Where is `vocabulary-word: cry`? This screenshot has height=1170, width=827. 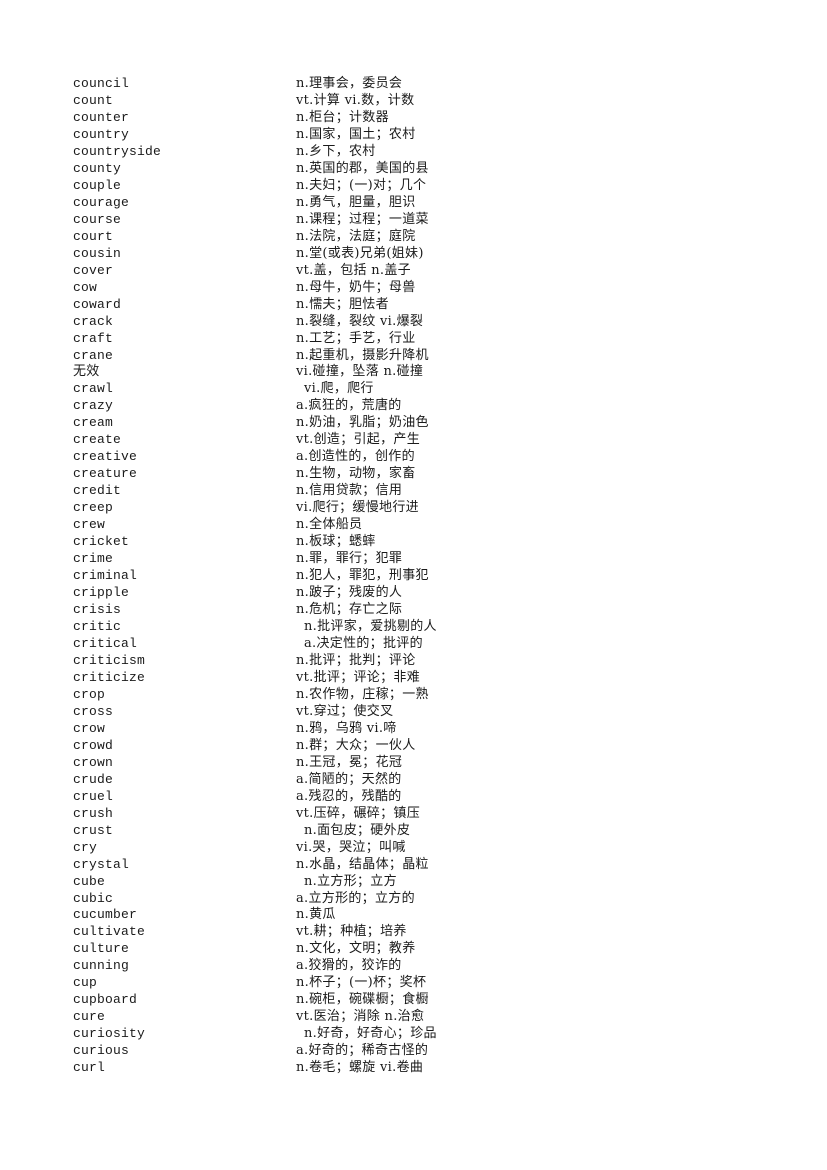 vocabulary-word: cry is located at coordinates (85, 847).